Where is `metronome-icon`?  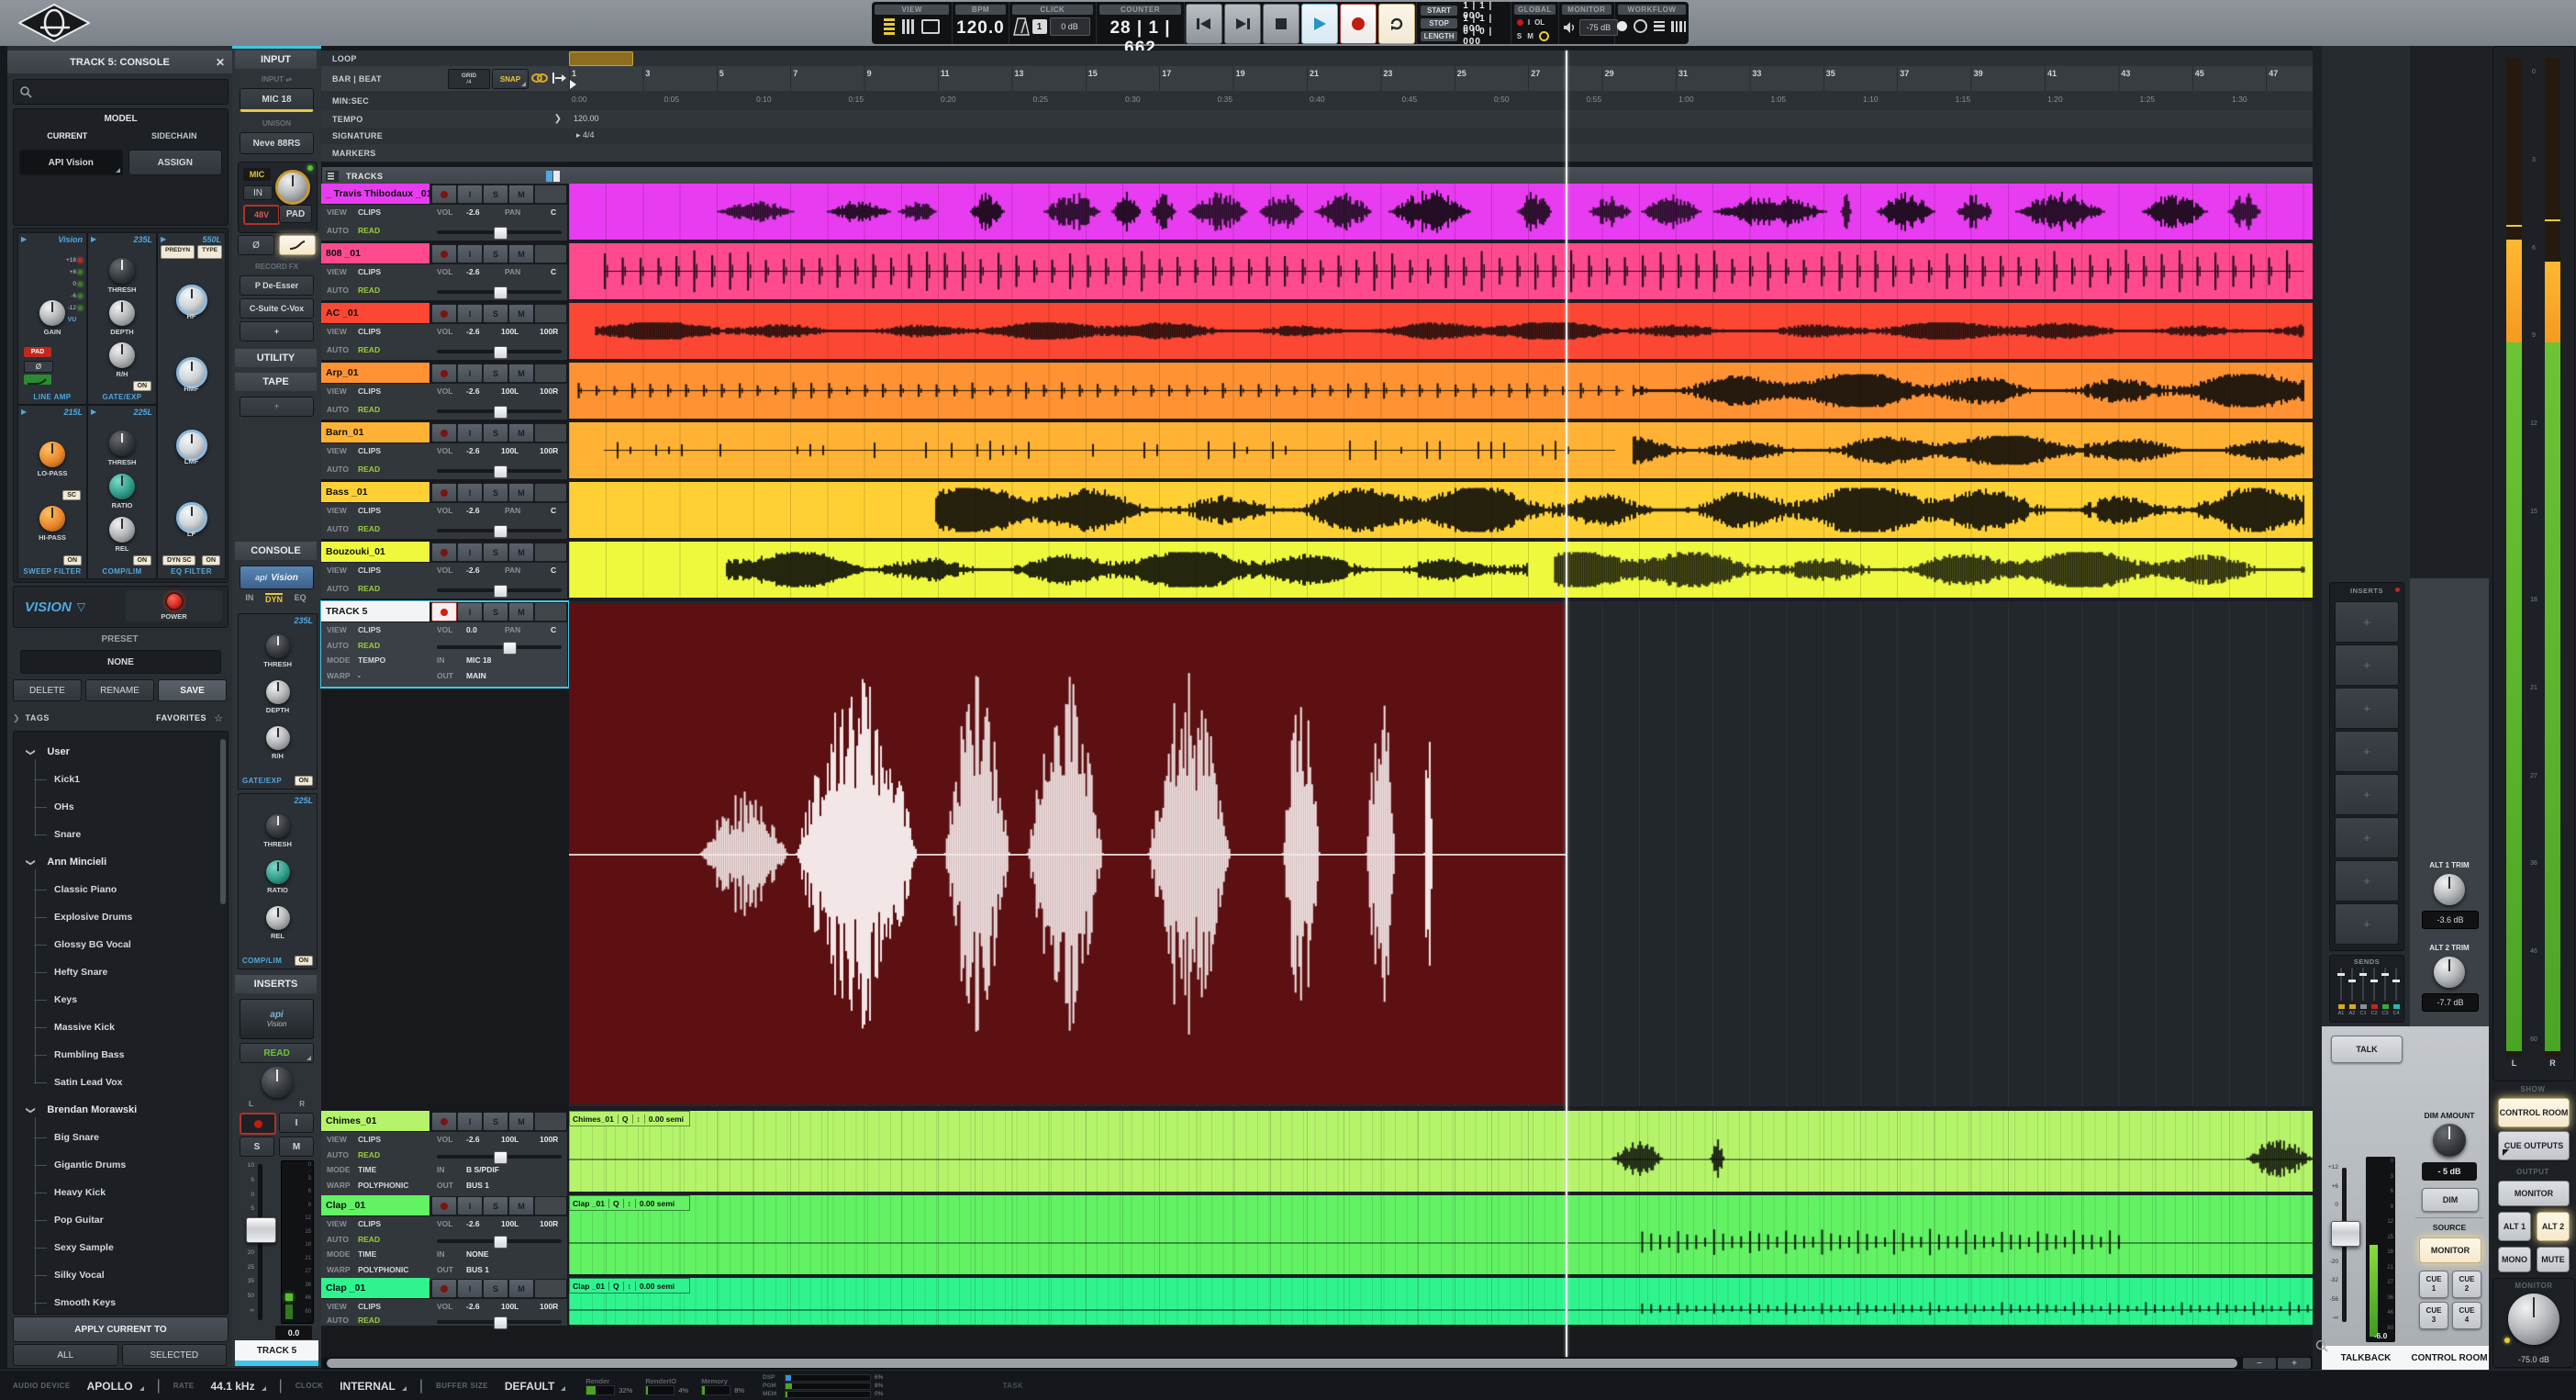
metronome-icon is located at coordinates (1021, 26).